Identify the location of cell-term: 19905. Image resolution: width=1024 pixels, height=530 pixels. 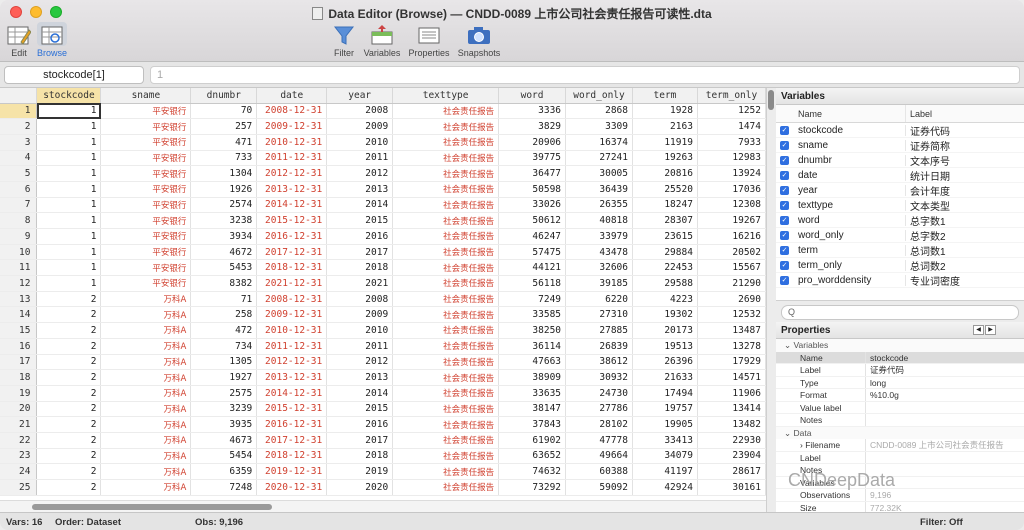
(665, 424).